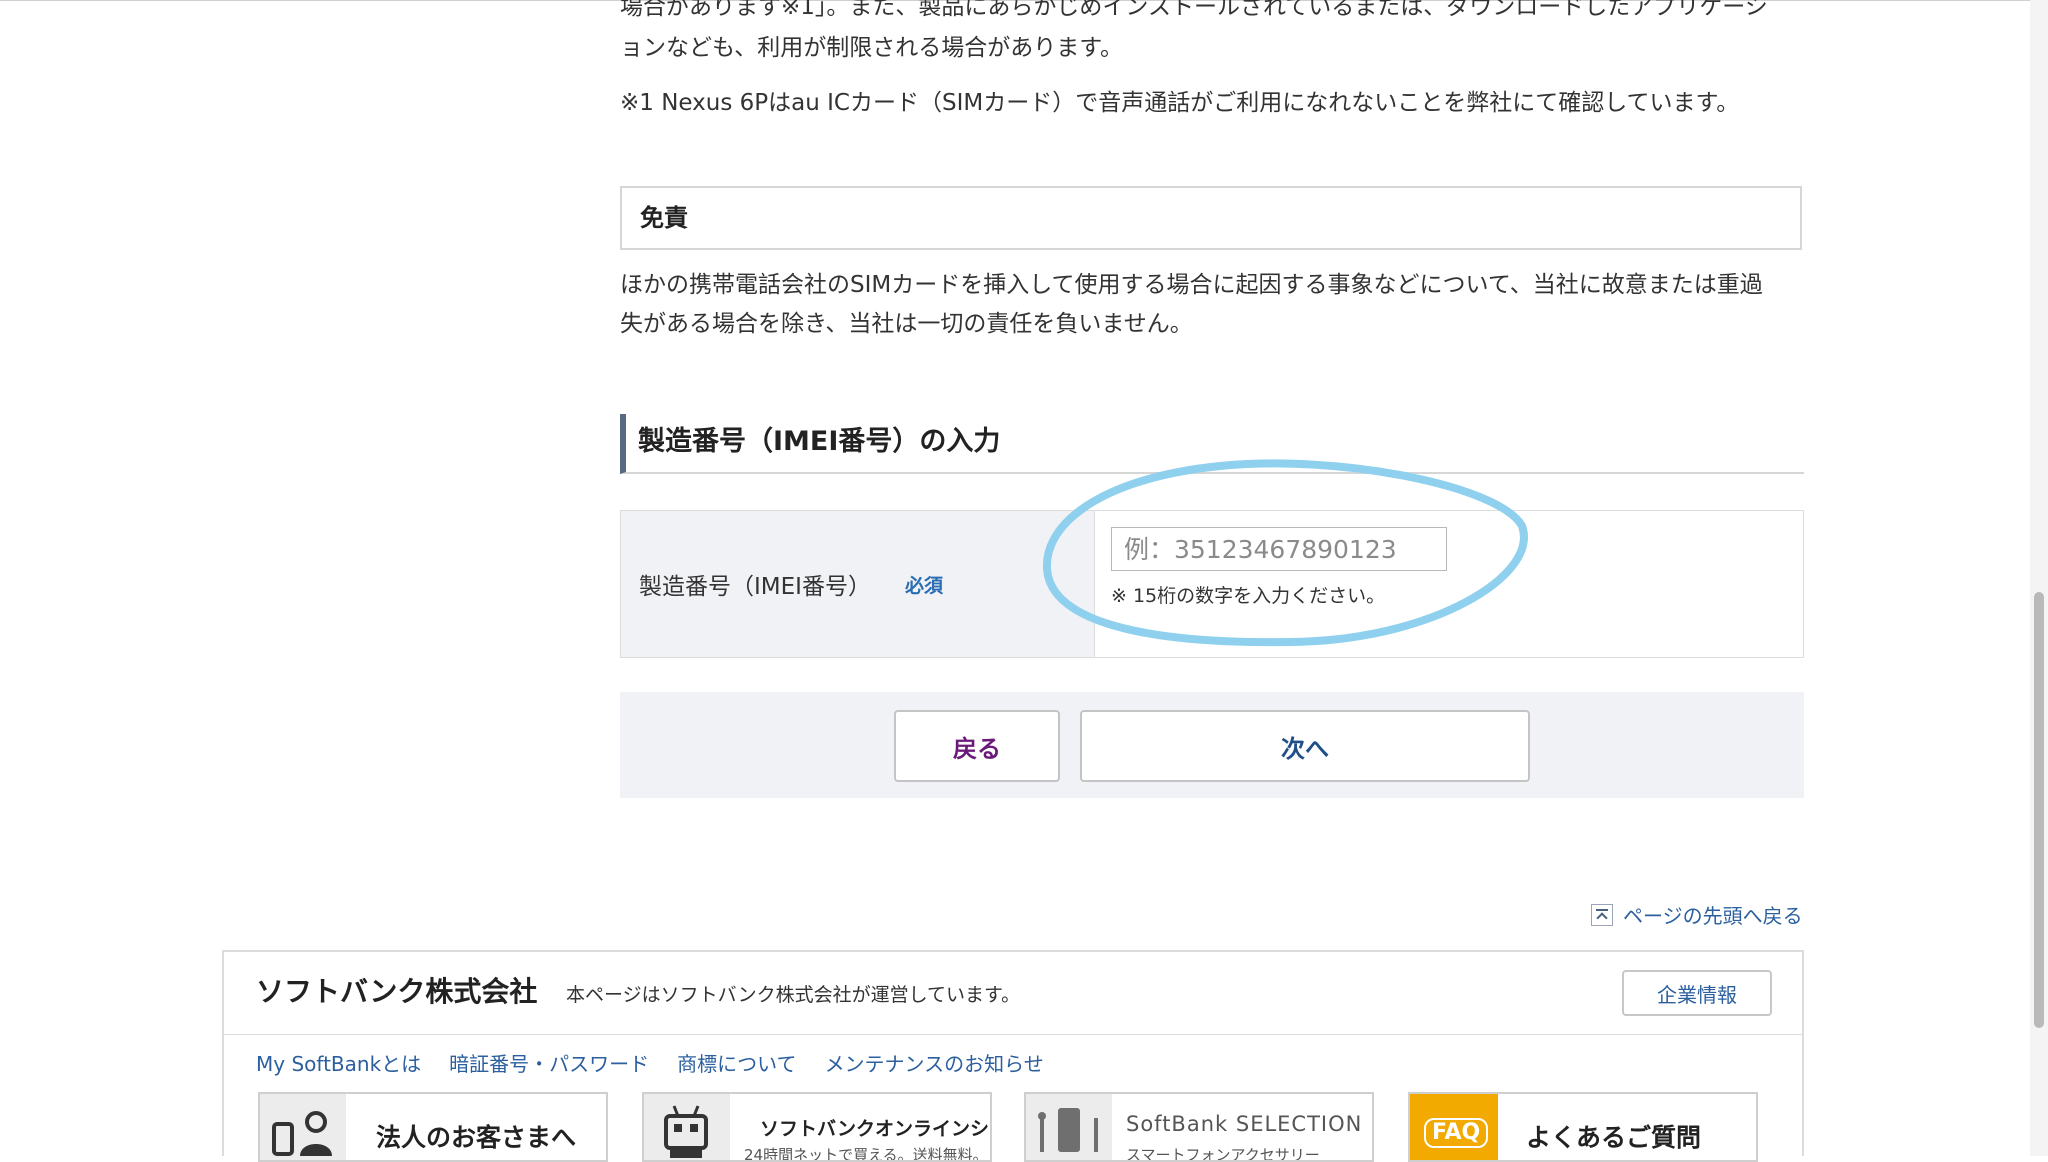 This screenshot has height=1162, width=2048. Describe the element at coordinates (1279, 549) in the screenshot. I see `imei-input` at that location.